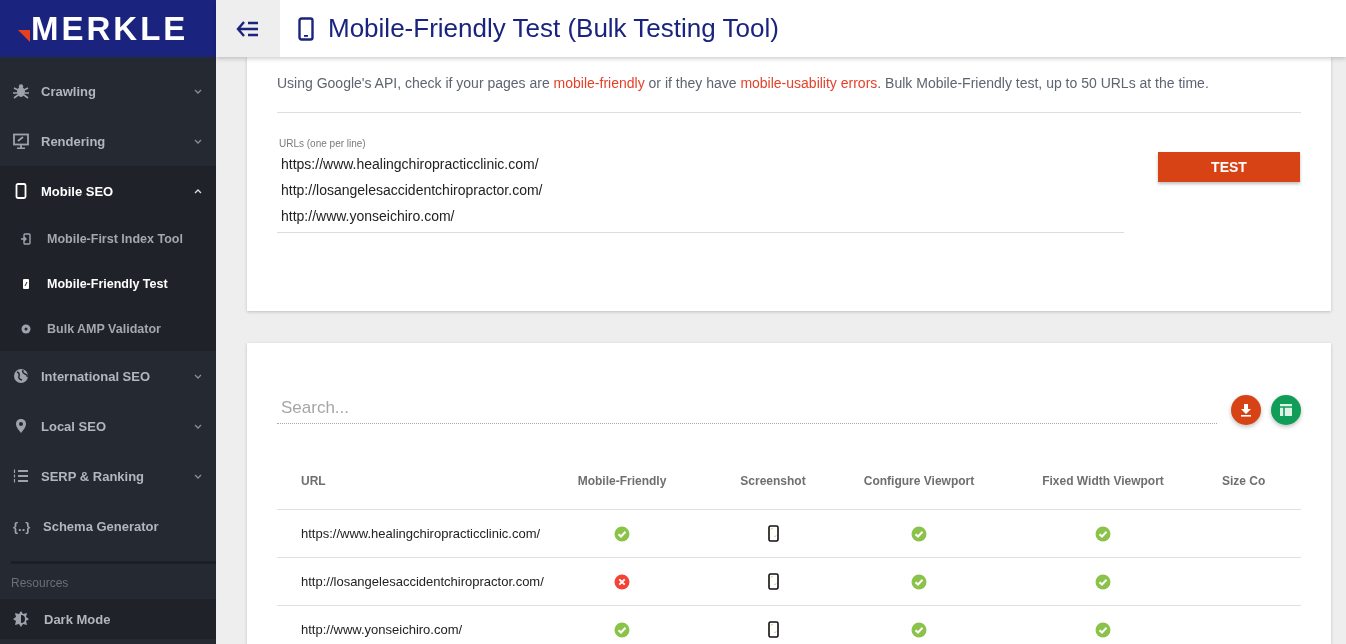 The height and width of the screenshot is (644, 1346). What do you see at coordinates (108, 619) in the screenshot?
I see `dark-mode-item: Dark Mode` at bounding box center [108, 619].